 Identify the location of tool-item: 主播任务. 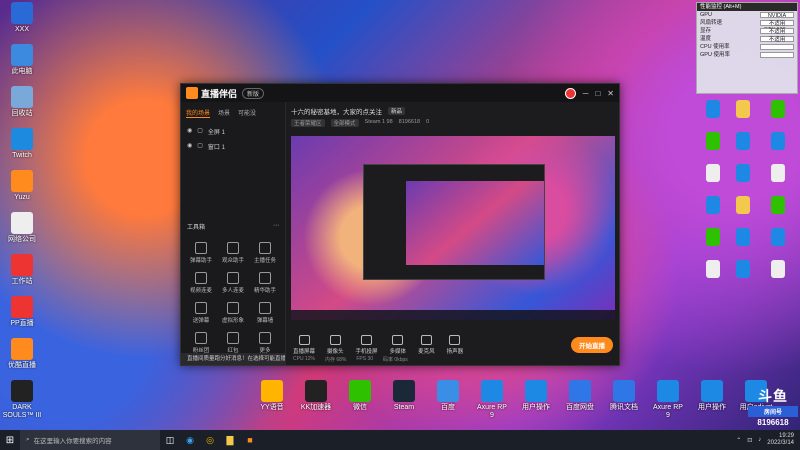
(265, 253).